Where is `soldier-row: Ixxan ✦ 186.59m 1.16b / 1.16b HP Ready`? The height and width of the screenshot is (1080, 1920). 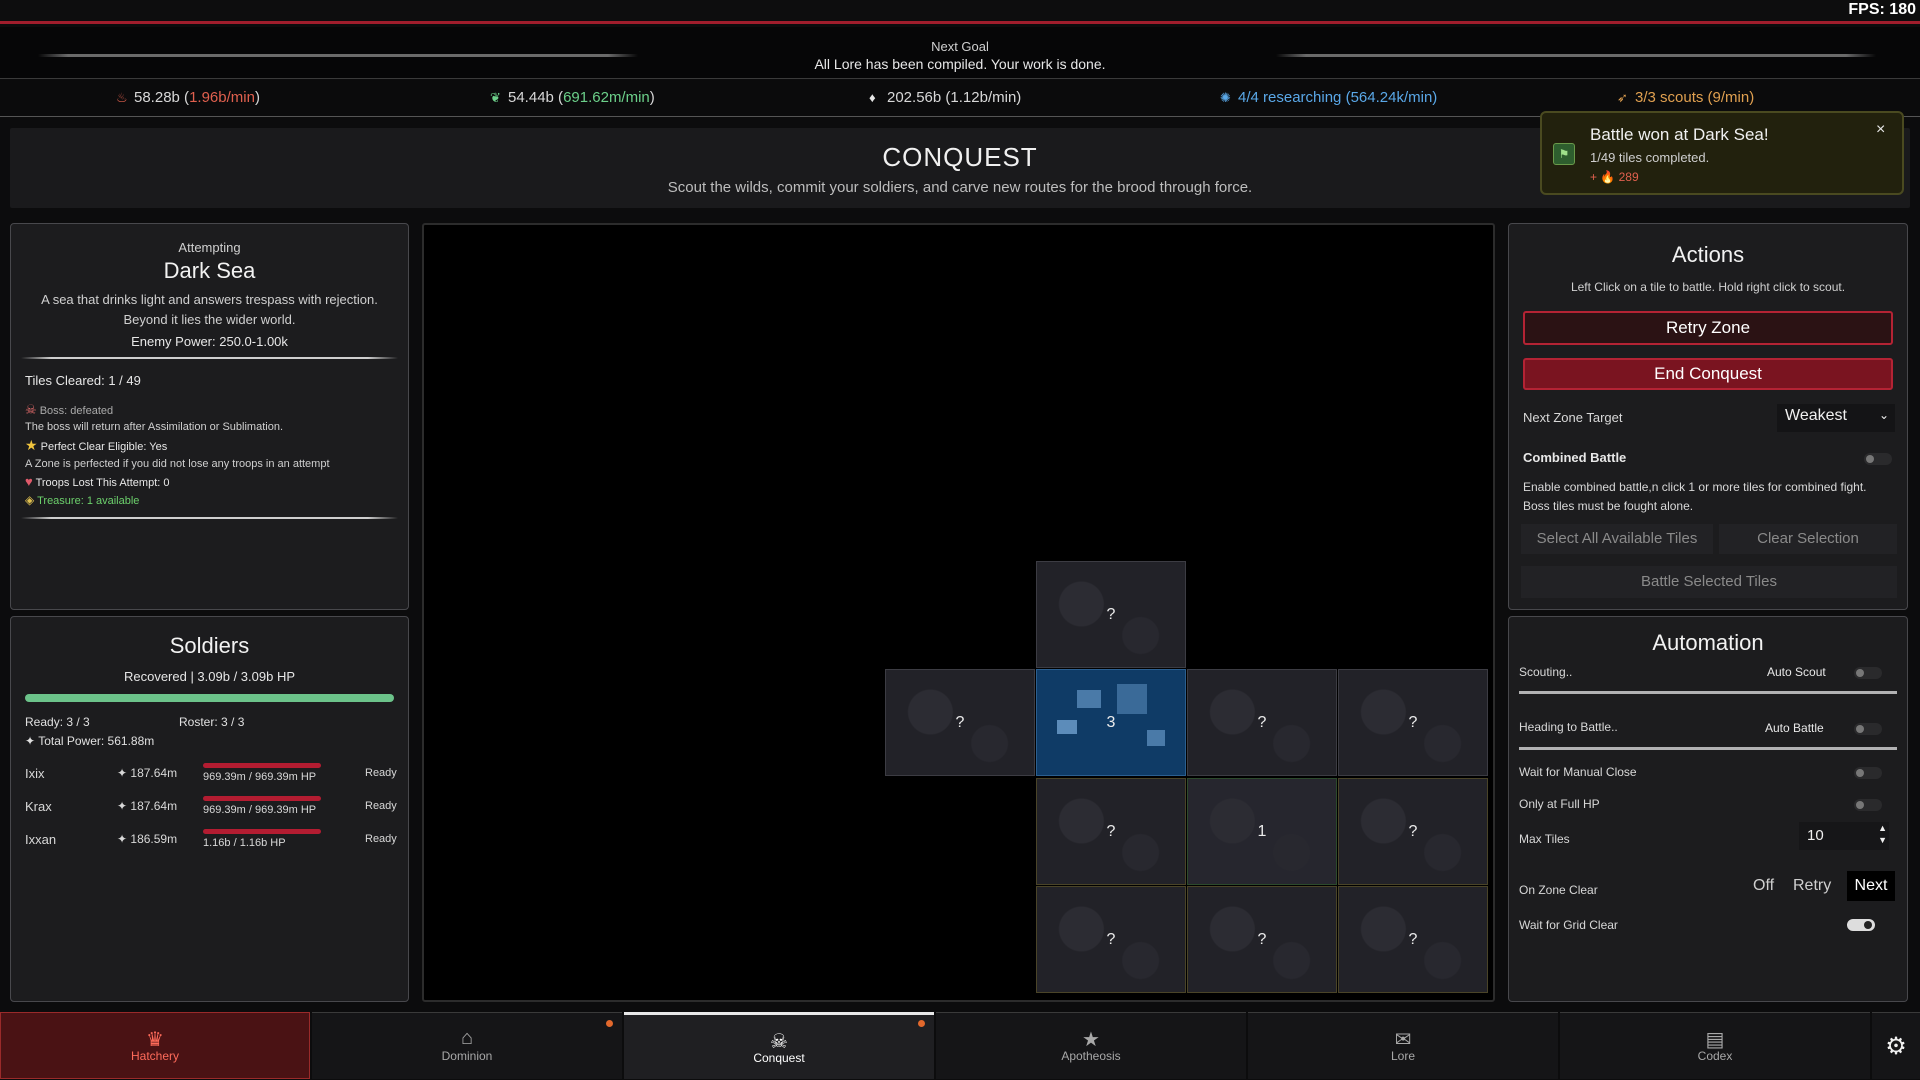
soldier-row: Ixxan ✦ 186.59m 1.16b / 1.16b HP Ready is located at coordinates (211, 843).